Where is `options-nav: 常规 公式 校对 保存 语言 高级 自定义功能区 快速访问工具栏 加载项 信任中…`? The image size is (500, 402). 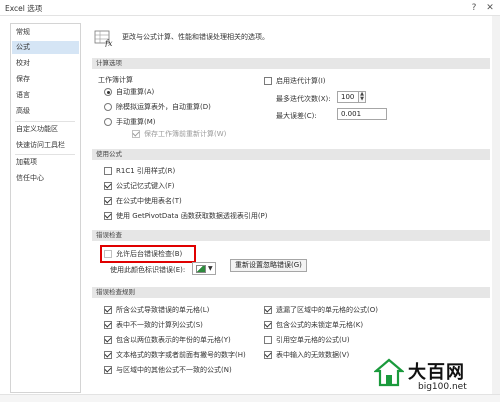 options-nav: 常规 公式 校对 保存 语言 高级 自定义功能区 快速访问工具栏 加载项 信任中… is located at coordinates (45, 208).